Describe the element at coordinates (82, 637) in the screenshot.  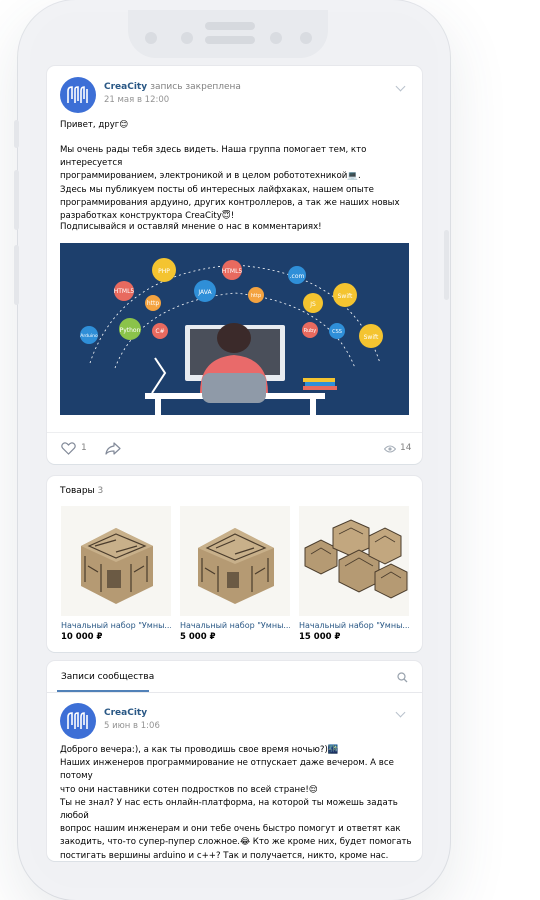
I see `product-price: 10 000 ₽` at that location.